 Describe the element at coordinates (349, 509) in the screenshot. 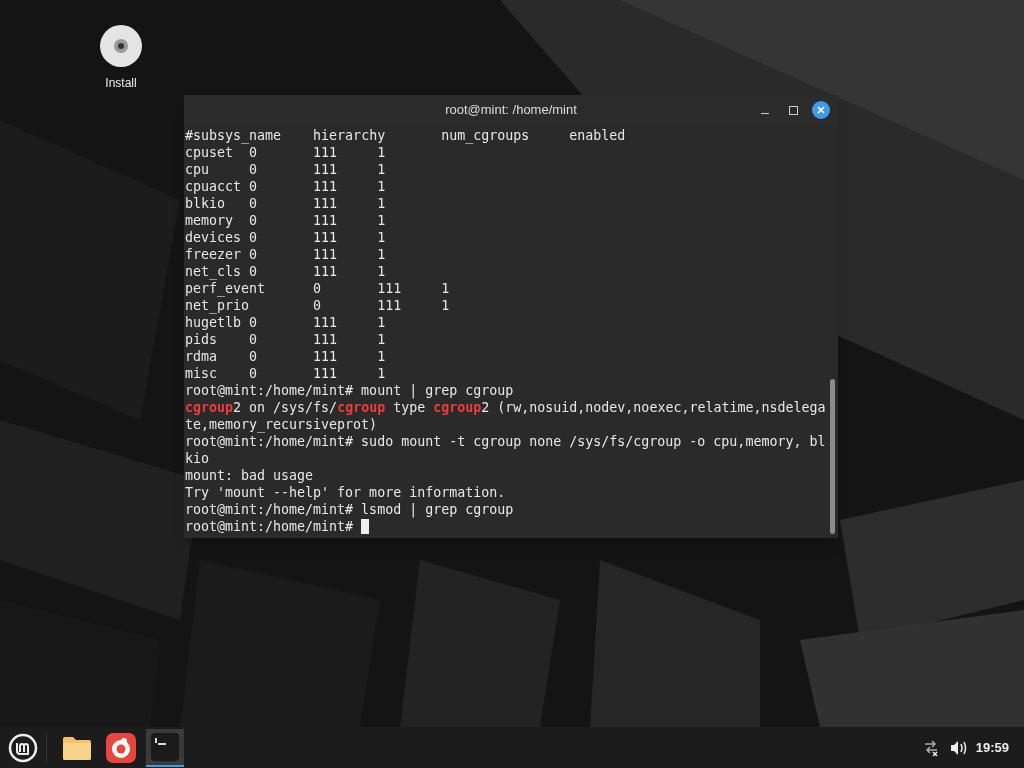

I see `terminal-line: root@mint:/home/mint# lsmod | grep cgroup` at that location.